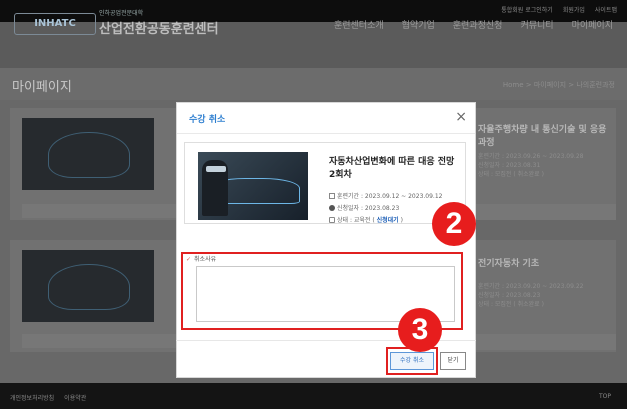  Describe the element at coordinates (387, 220) in the screenshot. I see `status-badge: 신청대기` at that location.